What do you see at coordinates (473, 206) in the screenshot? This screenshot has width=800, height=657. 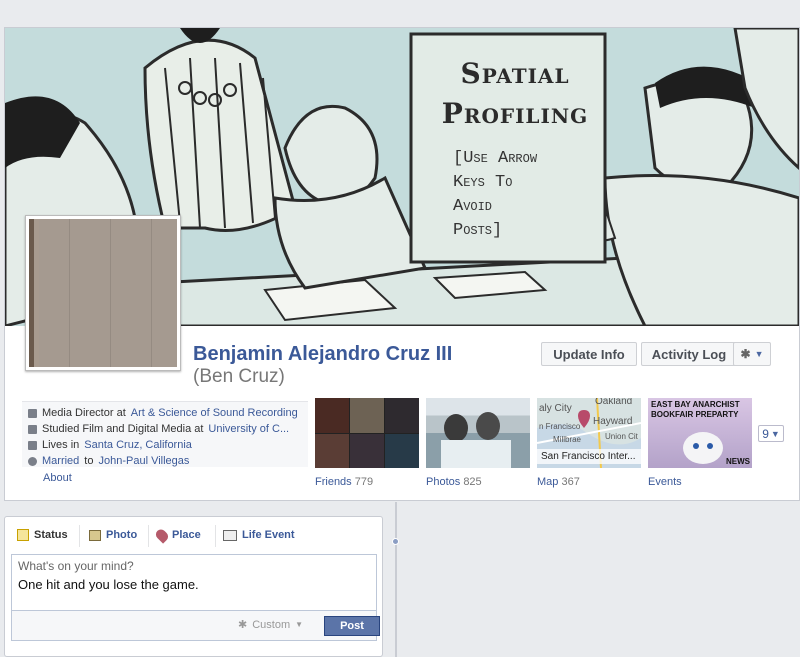 I see `cover-subtitle-line-3: Avoid` at bounding box center [473, 206].